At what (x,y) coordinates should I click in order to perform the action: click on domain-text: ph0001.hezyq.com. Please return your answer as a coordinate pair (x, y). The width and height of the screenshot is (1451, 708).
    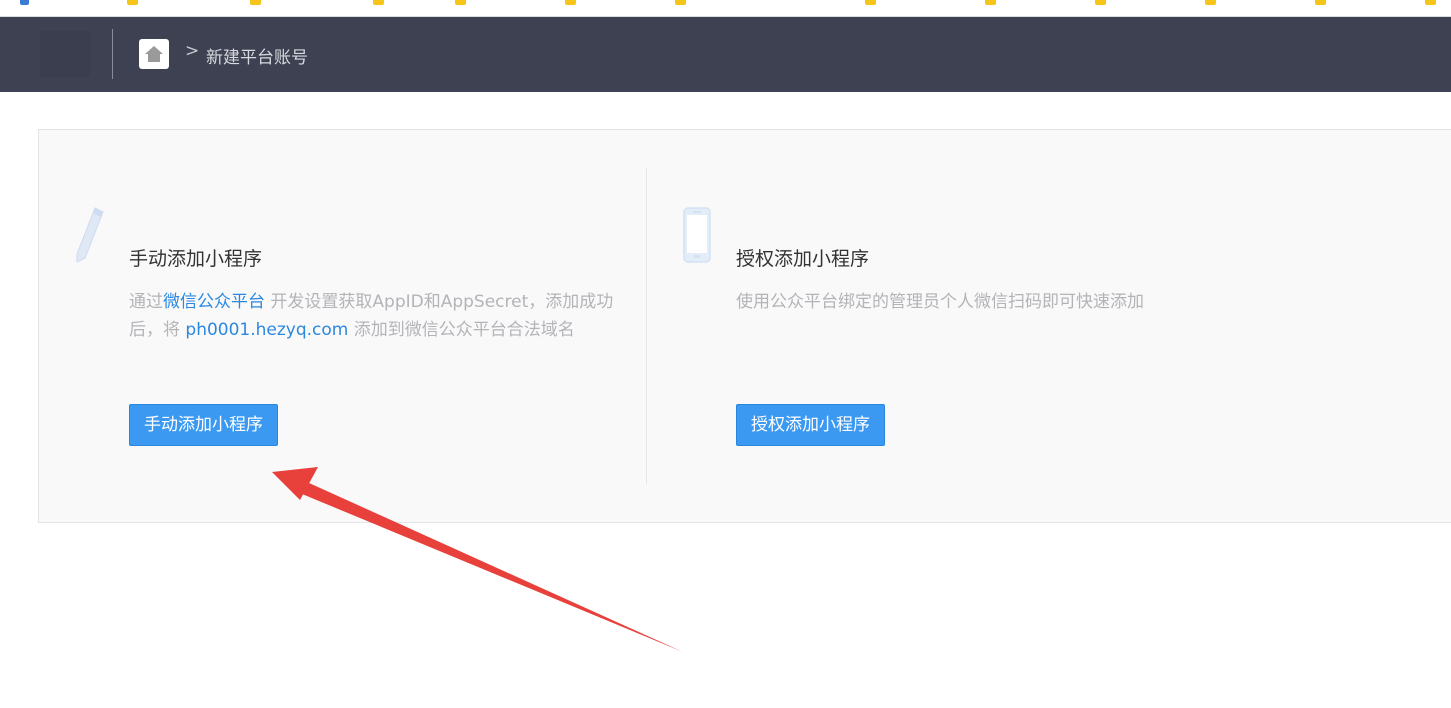
    Looking at the image, I should click on (267, 330).